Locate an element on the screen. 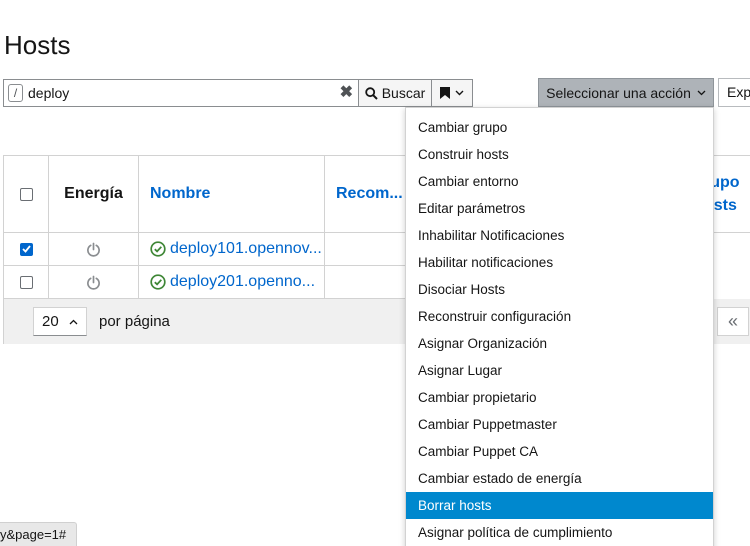 The image size is (750, 546). bookmark-icon is located at coordinates (445, 93).